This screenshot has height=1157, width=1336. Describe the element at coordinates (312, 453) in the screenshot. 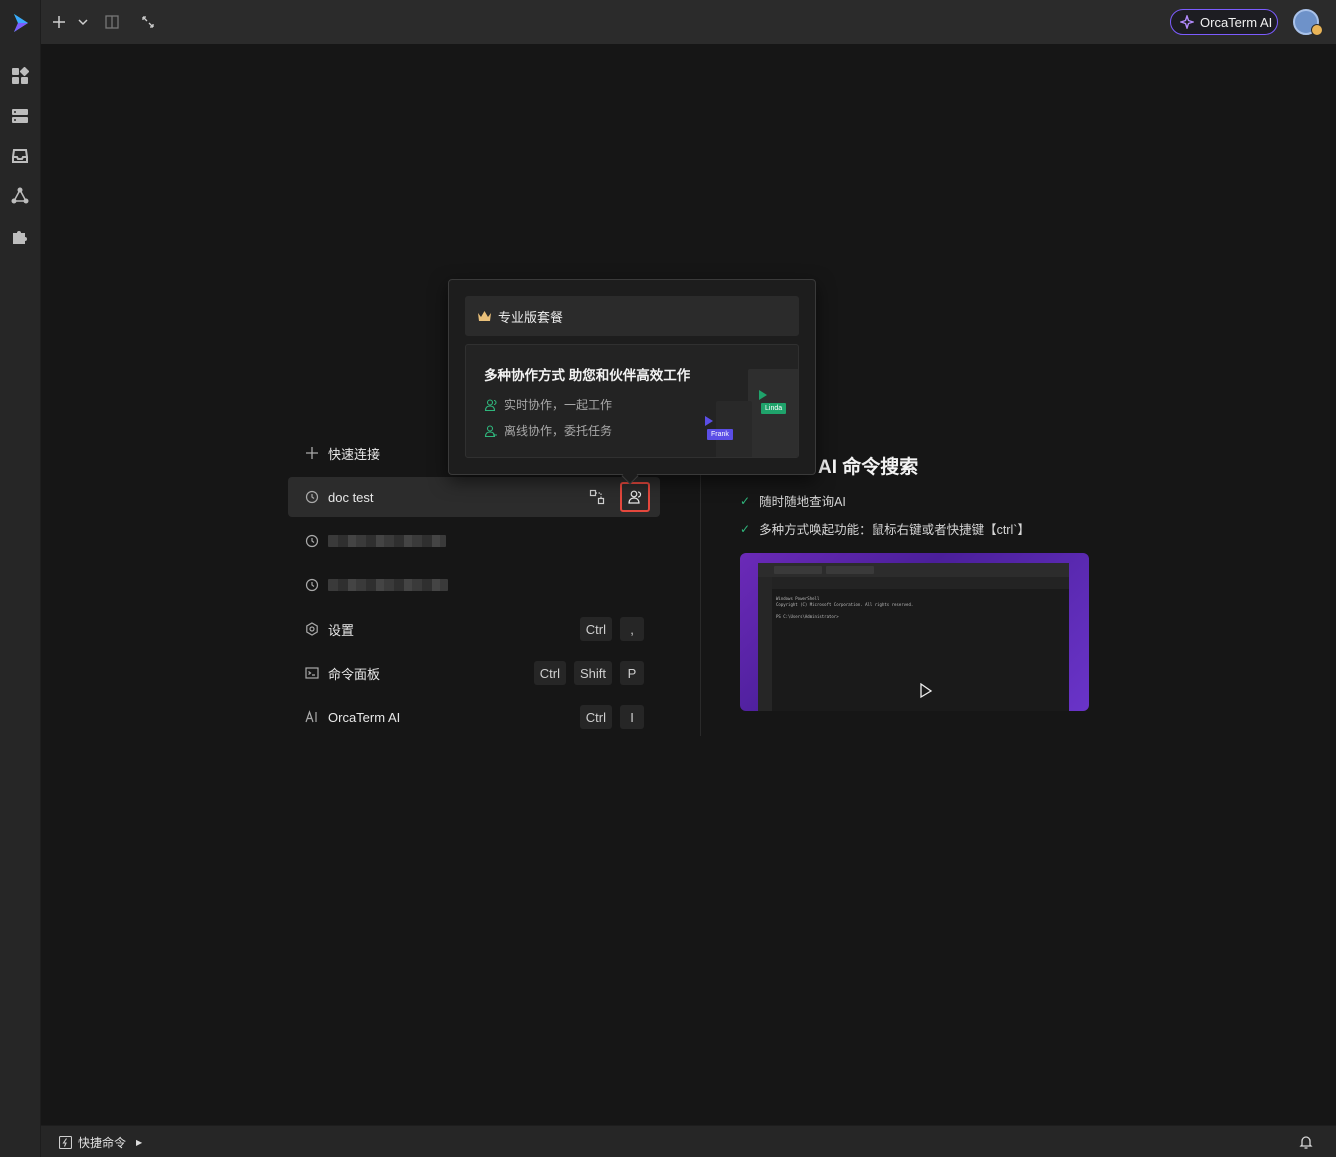

I see `plus-icon` at that location.